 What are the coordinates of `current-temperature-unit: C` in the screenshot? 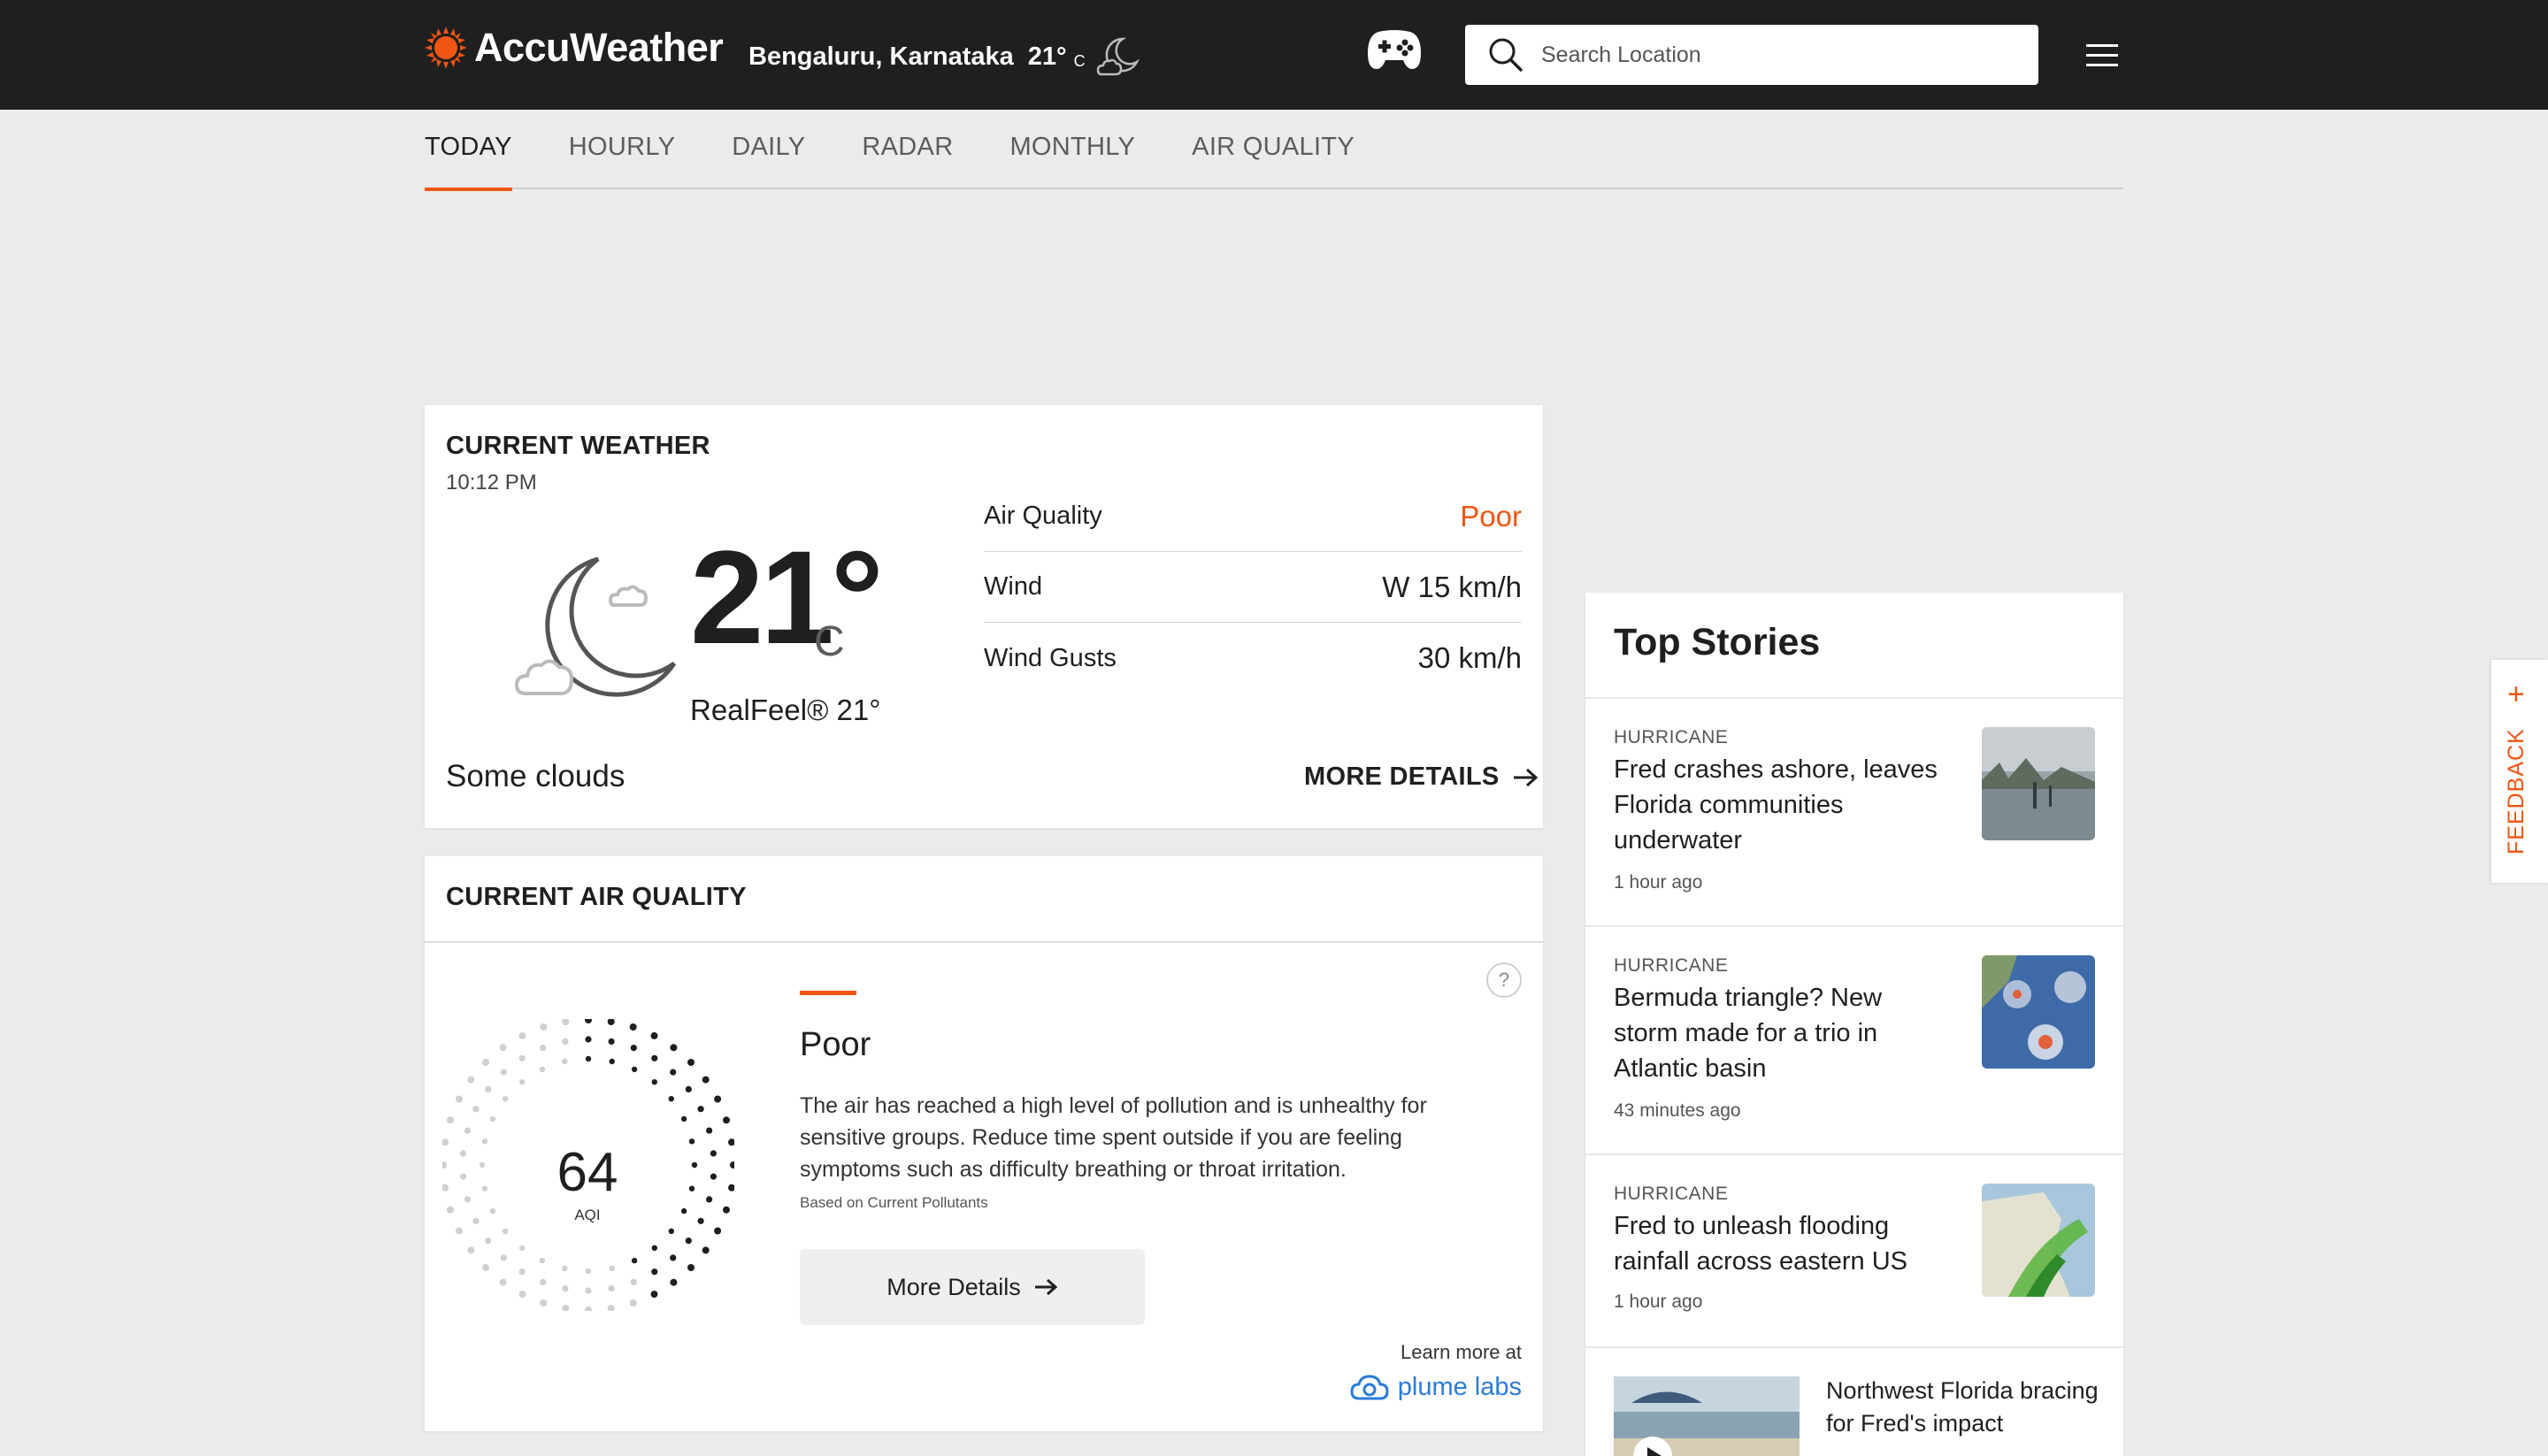 It's located at (829, 641).